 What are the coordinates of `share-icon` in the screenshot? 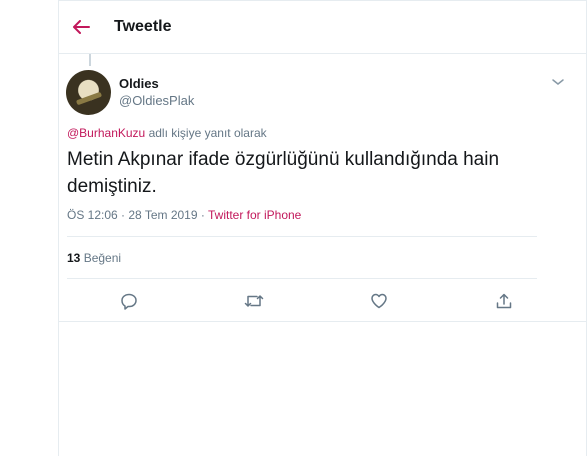 It's located at (504, 301).